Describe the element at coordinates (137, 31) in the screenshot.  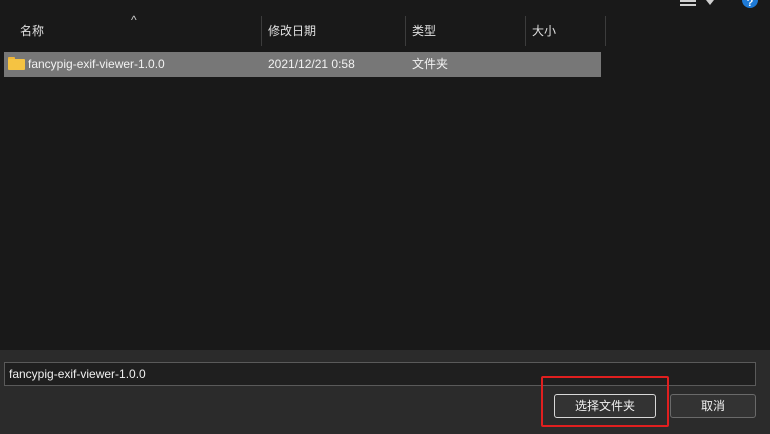
I see `column-header-name: 名称` at that location.